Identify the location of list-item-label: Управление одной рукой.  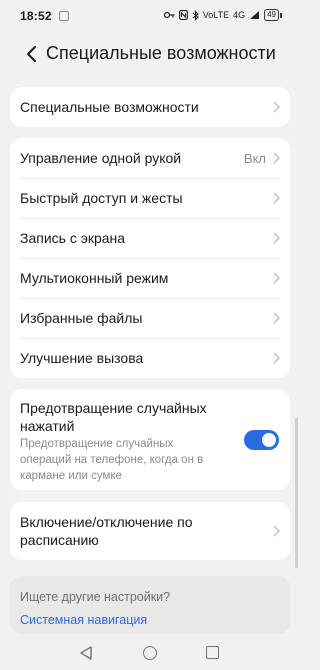
(101, 158).